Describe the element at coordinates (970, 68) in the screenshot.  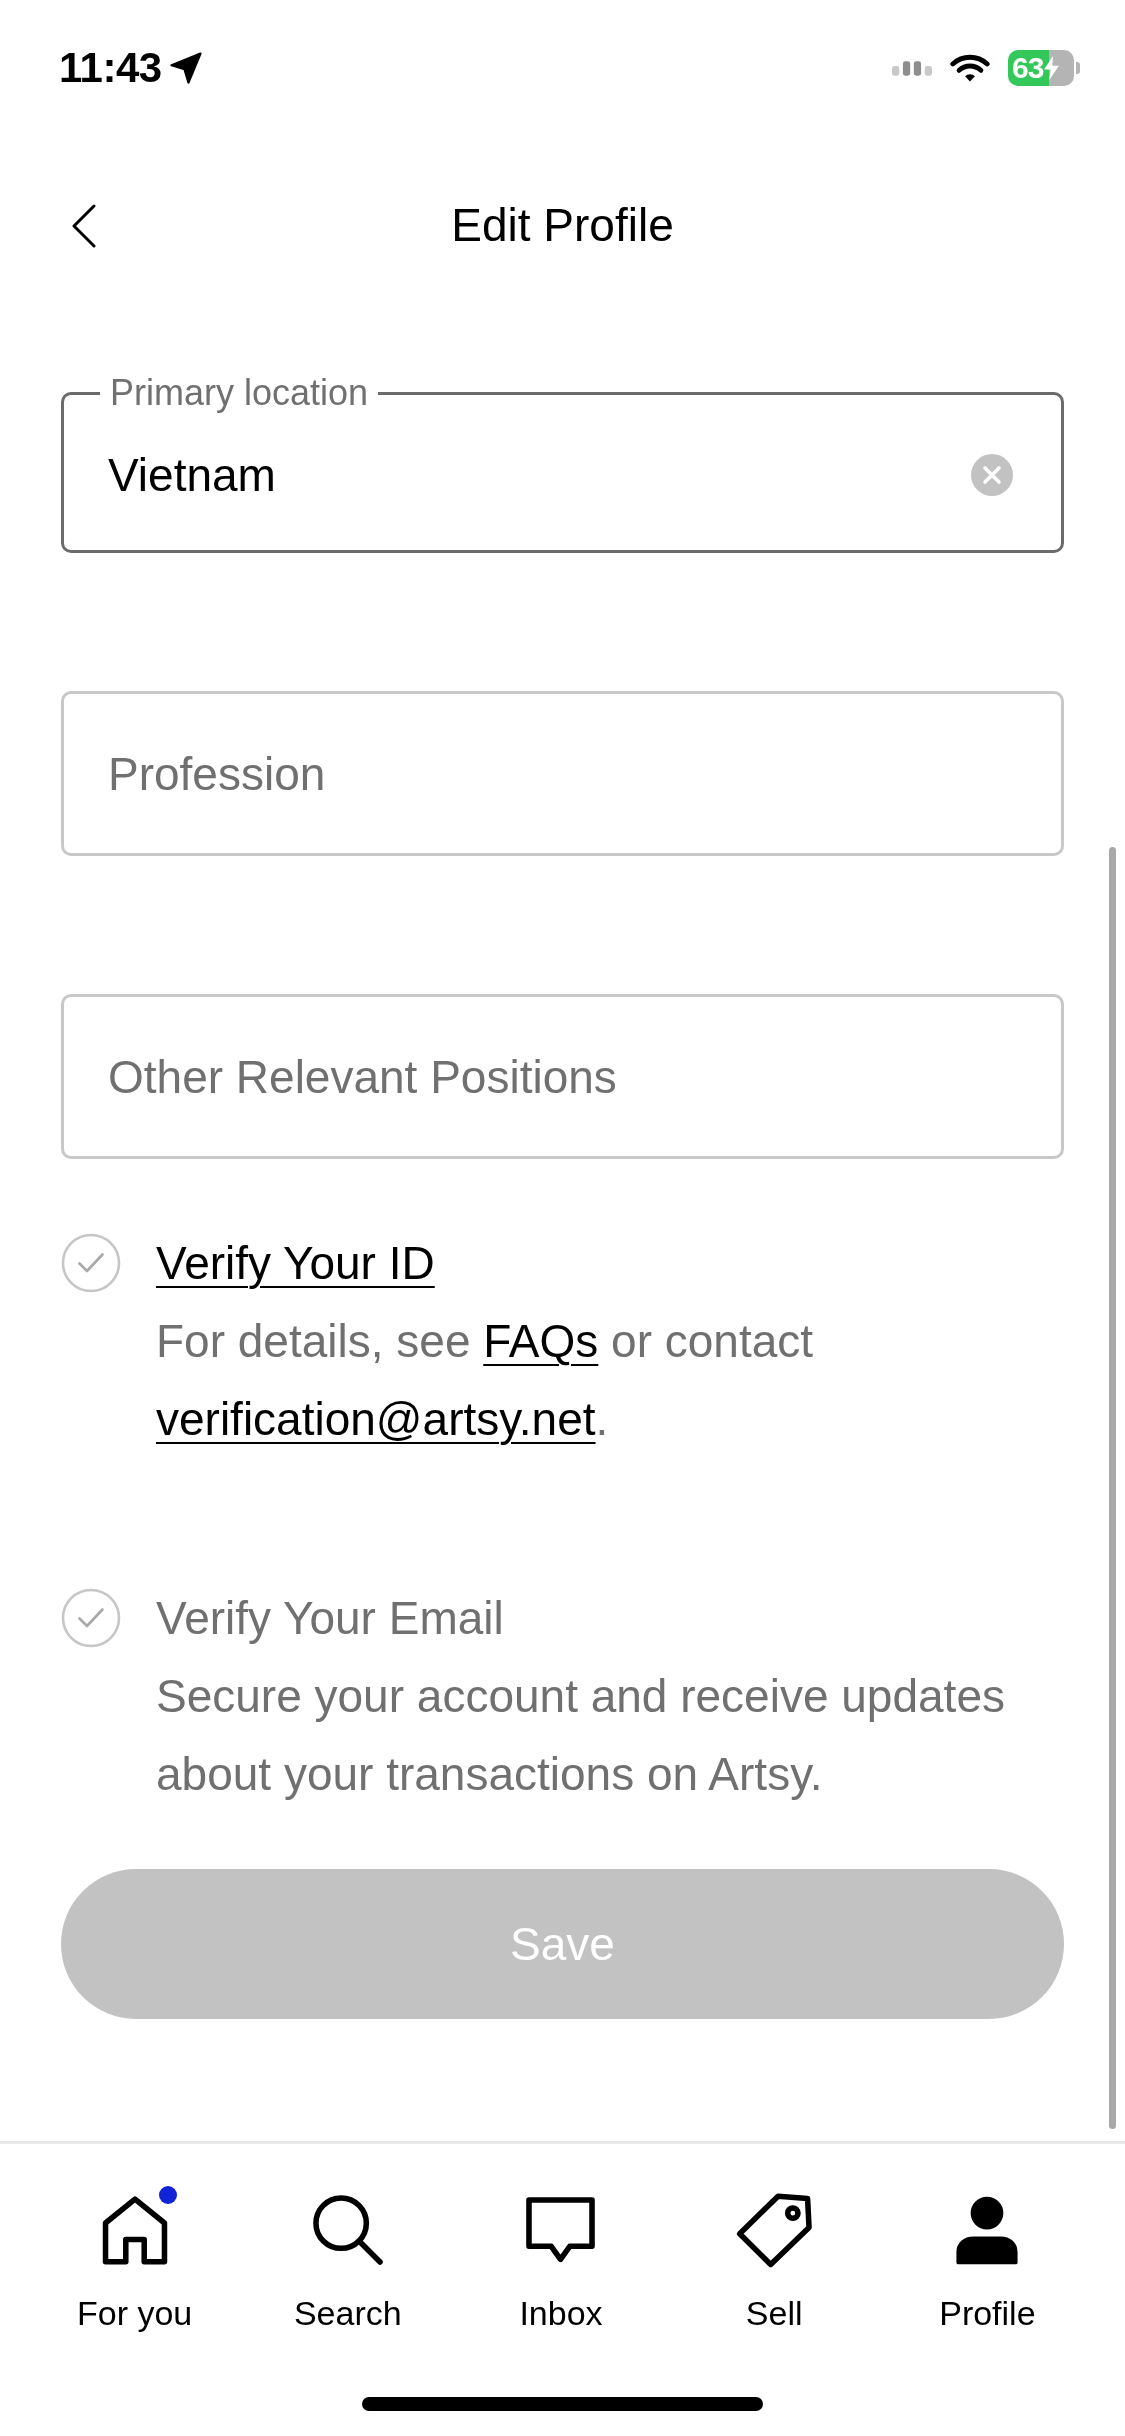
I see `wifi-icon` at that location.